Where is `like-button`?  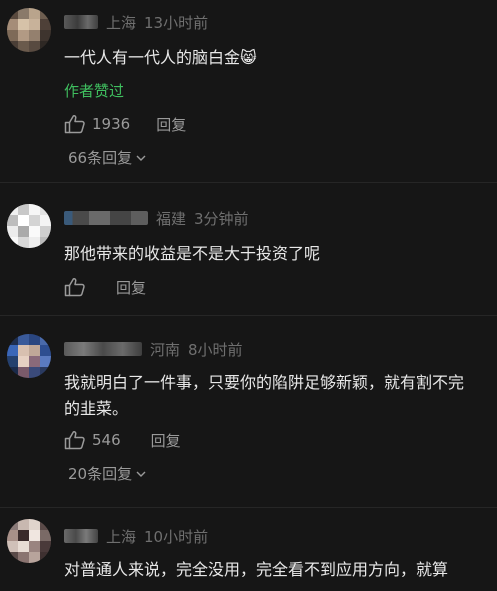 like-button is located at coordinates (78, 287).